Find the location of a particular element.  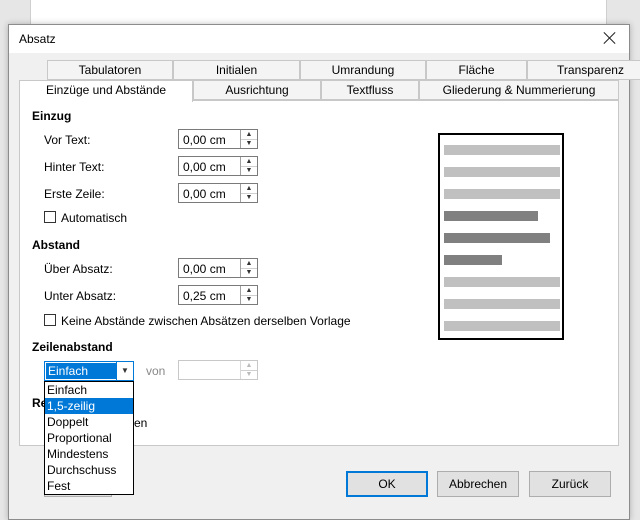

option-durchschuss: Durchschuss is located at coordinates (89, 470).